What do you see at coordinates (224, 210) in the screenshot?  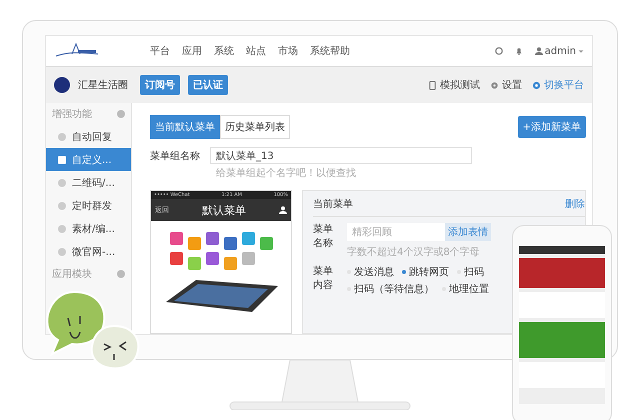 I see `preview-title: 默认菜单` at bounding box center [224, 210].